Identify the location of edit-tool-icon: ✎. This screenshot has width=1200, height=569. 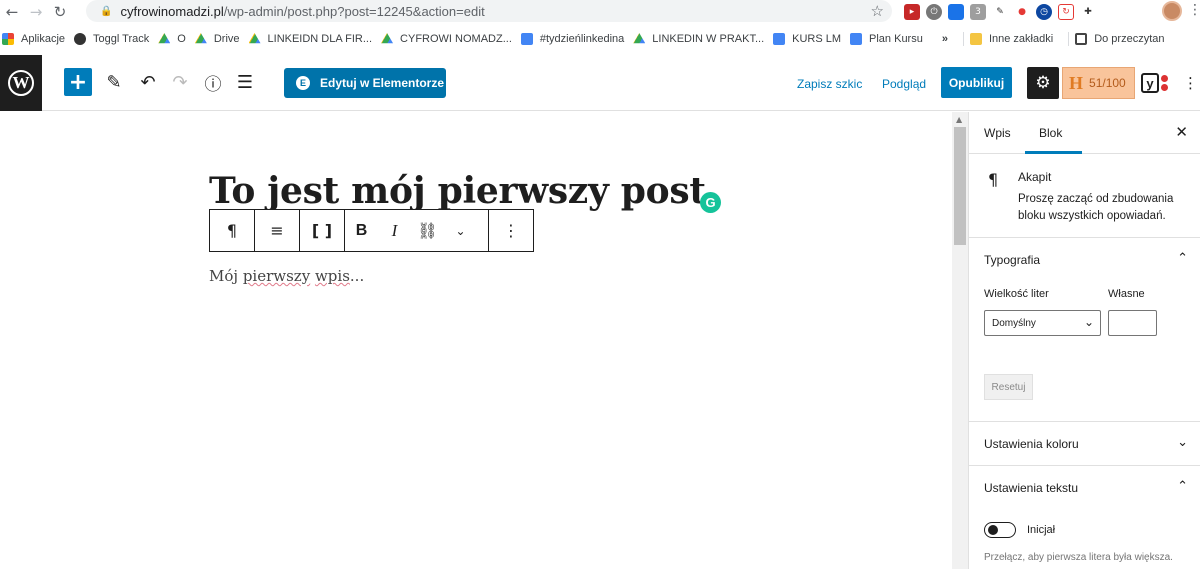
(114, 82).